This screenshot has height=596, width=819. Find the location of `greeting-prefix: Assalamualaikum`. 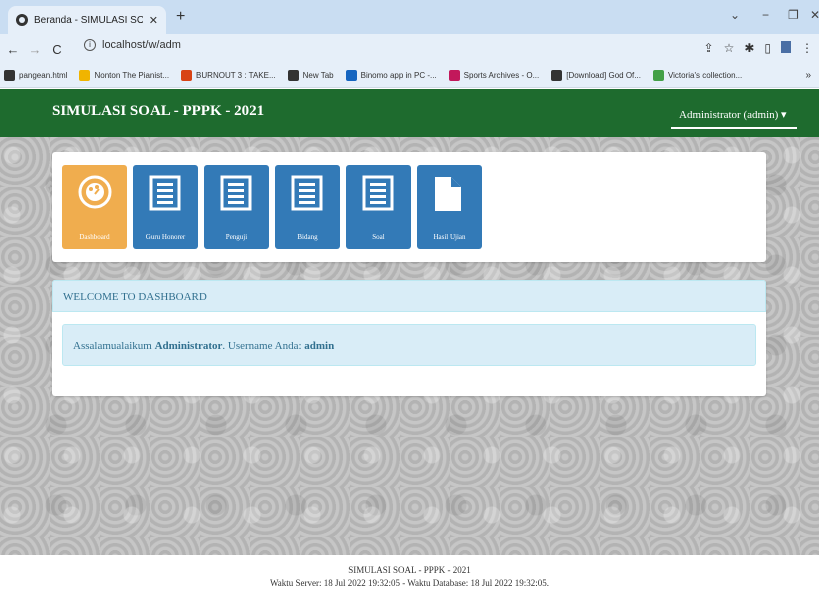

greeting-prefix: Assalamualaikum is located at coordinates (112, 346).